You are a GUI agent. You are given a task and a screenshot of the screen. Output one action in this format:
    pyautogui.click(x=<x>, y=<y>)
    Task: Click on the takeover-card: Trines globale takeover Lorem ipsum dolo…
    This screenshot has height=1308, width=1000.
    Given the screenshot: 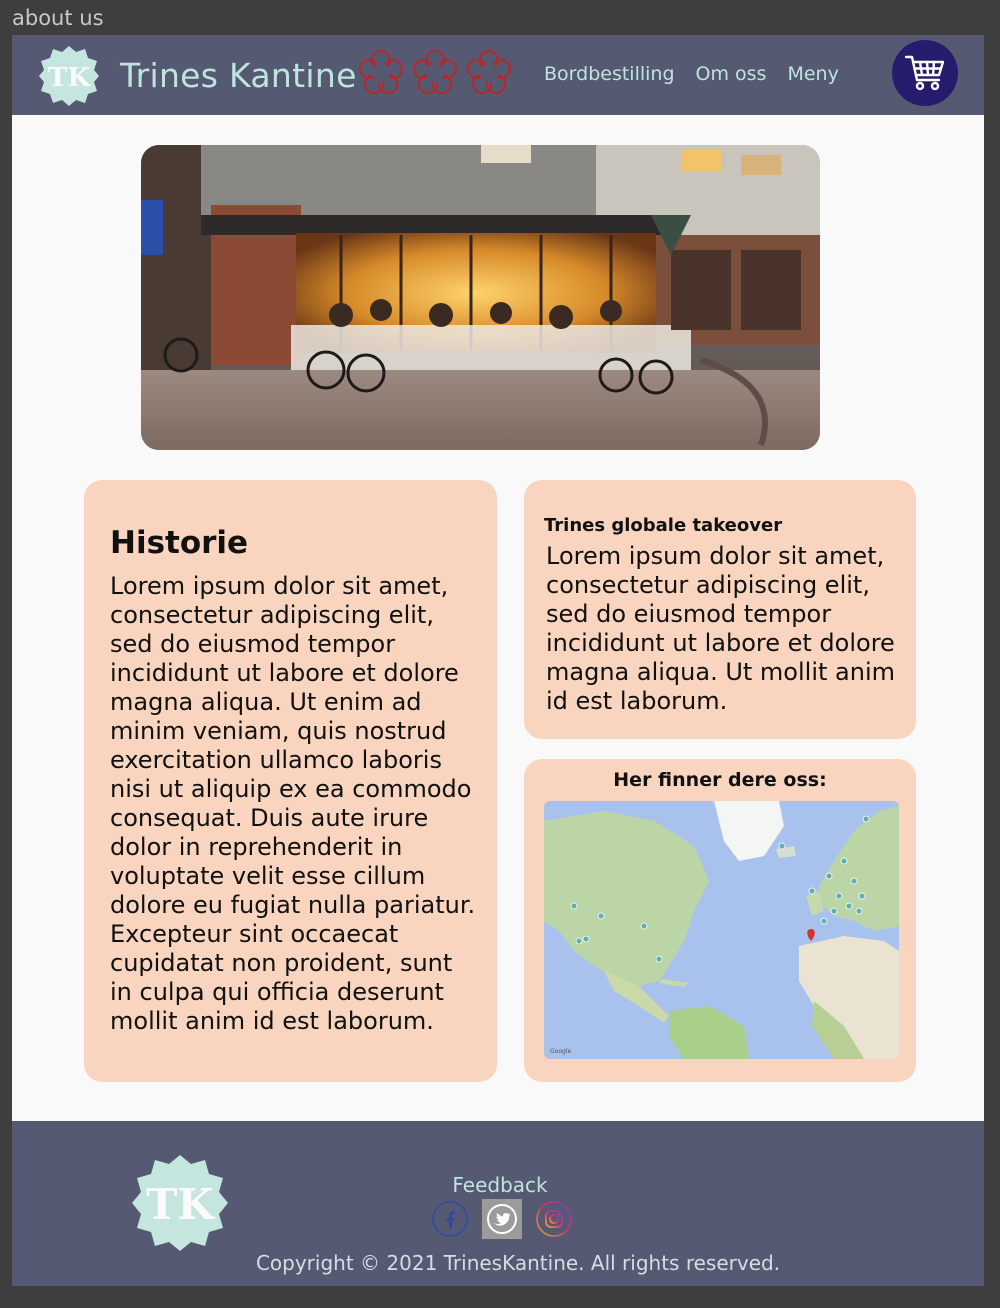 What is the action you would take?
    pyautogui.click(x=720, y=609)
    